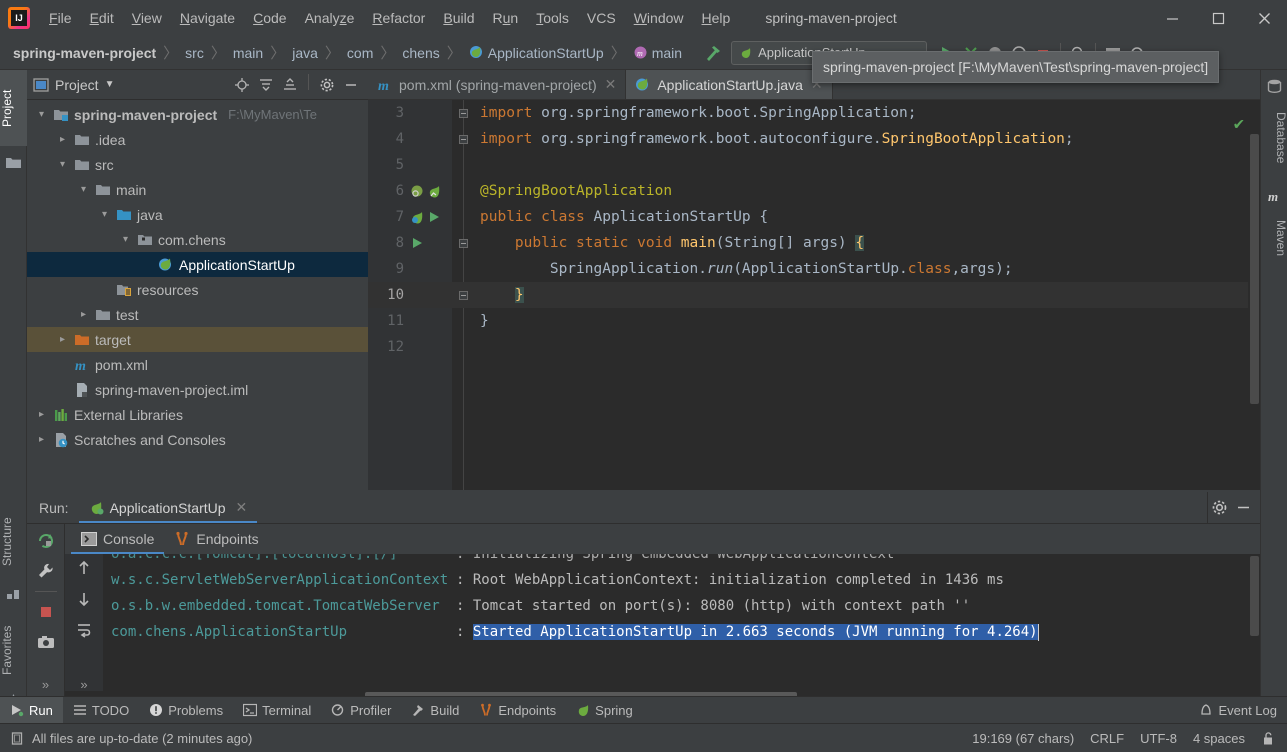  I want to click on hammer-icon, so click(713, 53).